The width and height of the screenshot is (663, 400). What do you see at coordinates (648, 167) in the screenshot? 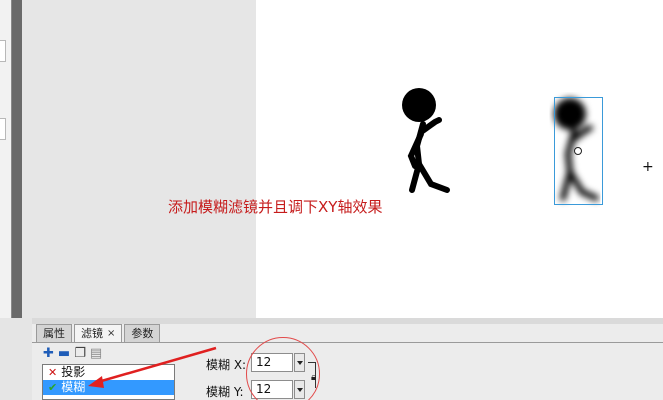
I see `crosshair-cursor-icon: +` at bounding box center [648, 167].